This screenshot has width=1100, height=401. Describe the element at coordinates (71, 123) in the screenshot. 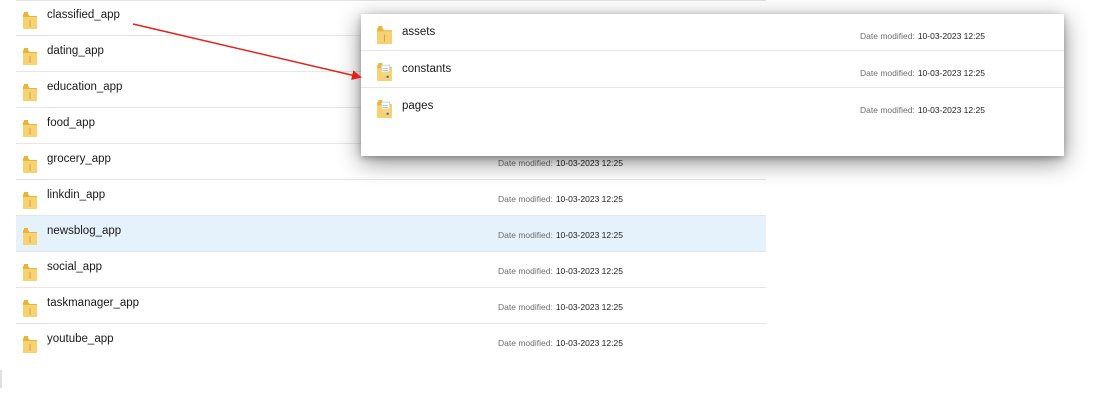

I see `folder-name: food_app` at that location.